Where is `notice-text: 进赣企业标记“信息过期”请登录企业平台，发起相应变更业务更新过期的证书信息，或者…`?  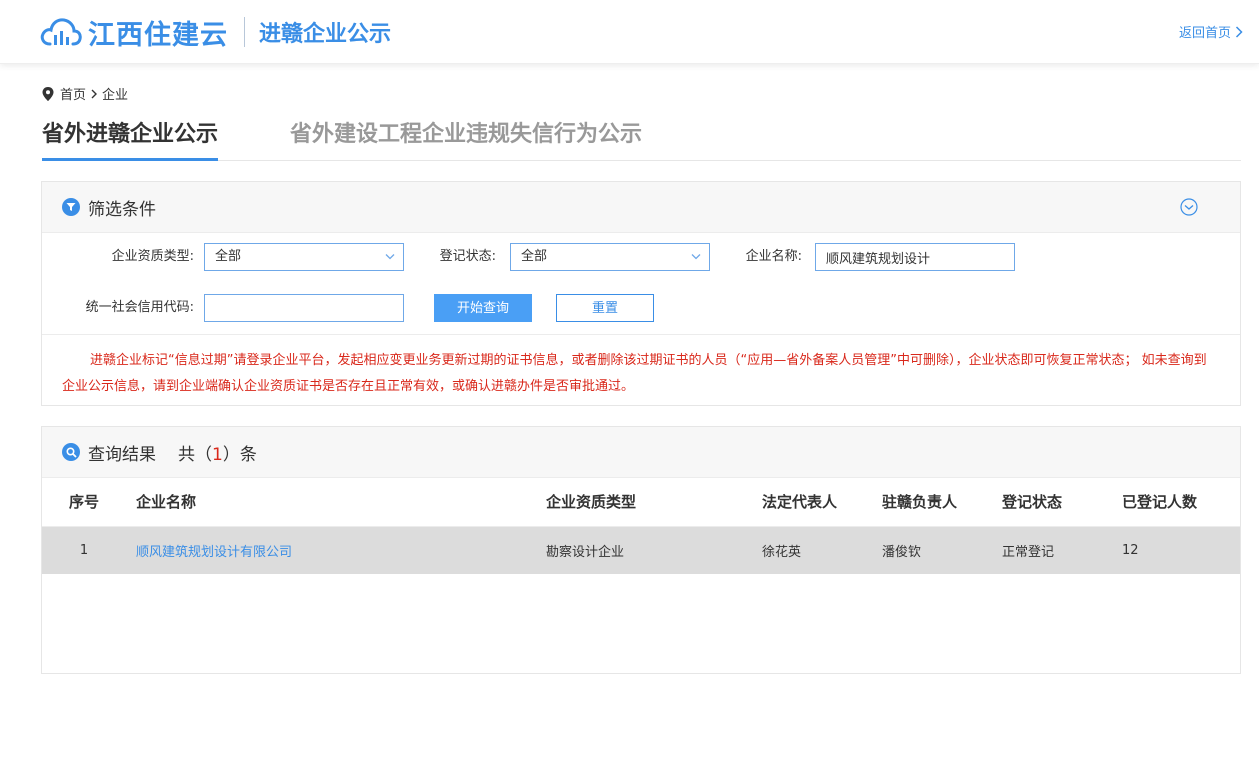
notice-text: 进赣企业标记“信息过期”请登录企业平台，发起相应变更业务更新过期的证书信息，或者… is located at coordinates (634, 373).